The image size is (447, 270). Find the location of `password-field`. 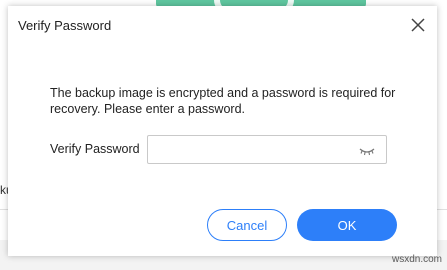

password-field is located at coordinates (267, 149).